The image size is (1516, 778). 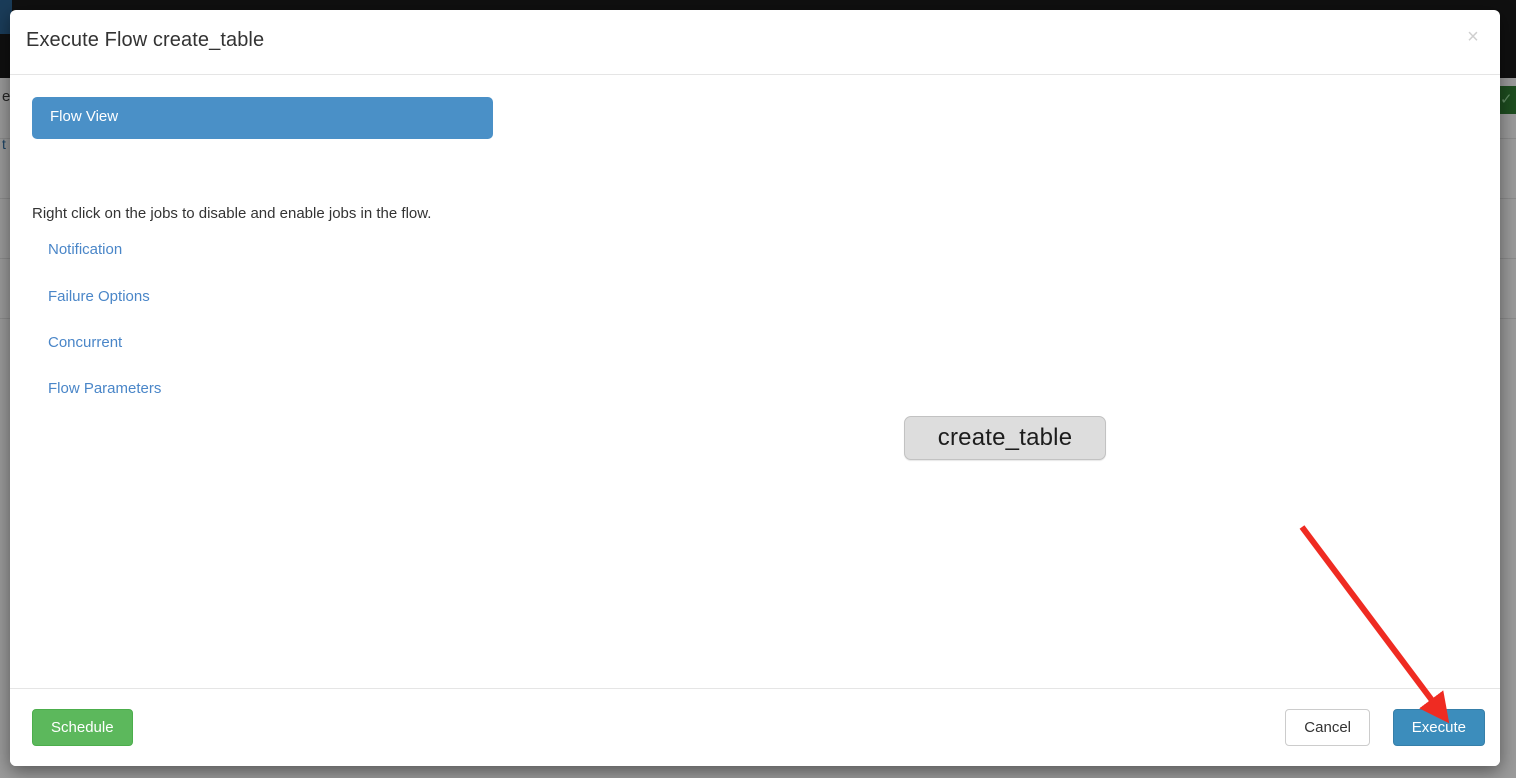 What do you see at coordinates (82, 727) in the screenshot?
I see `schedule-button: Schedule` at bounding box center [82, 727].